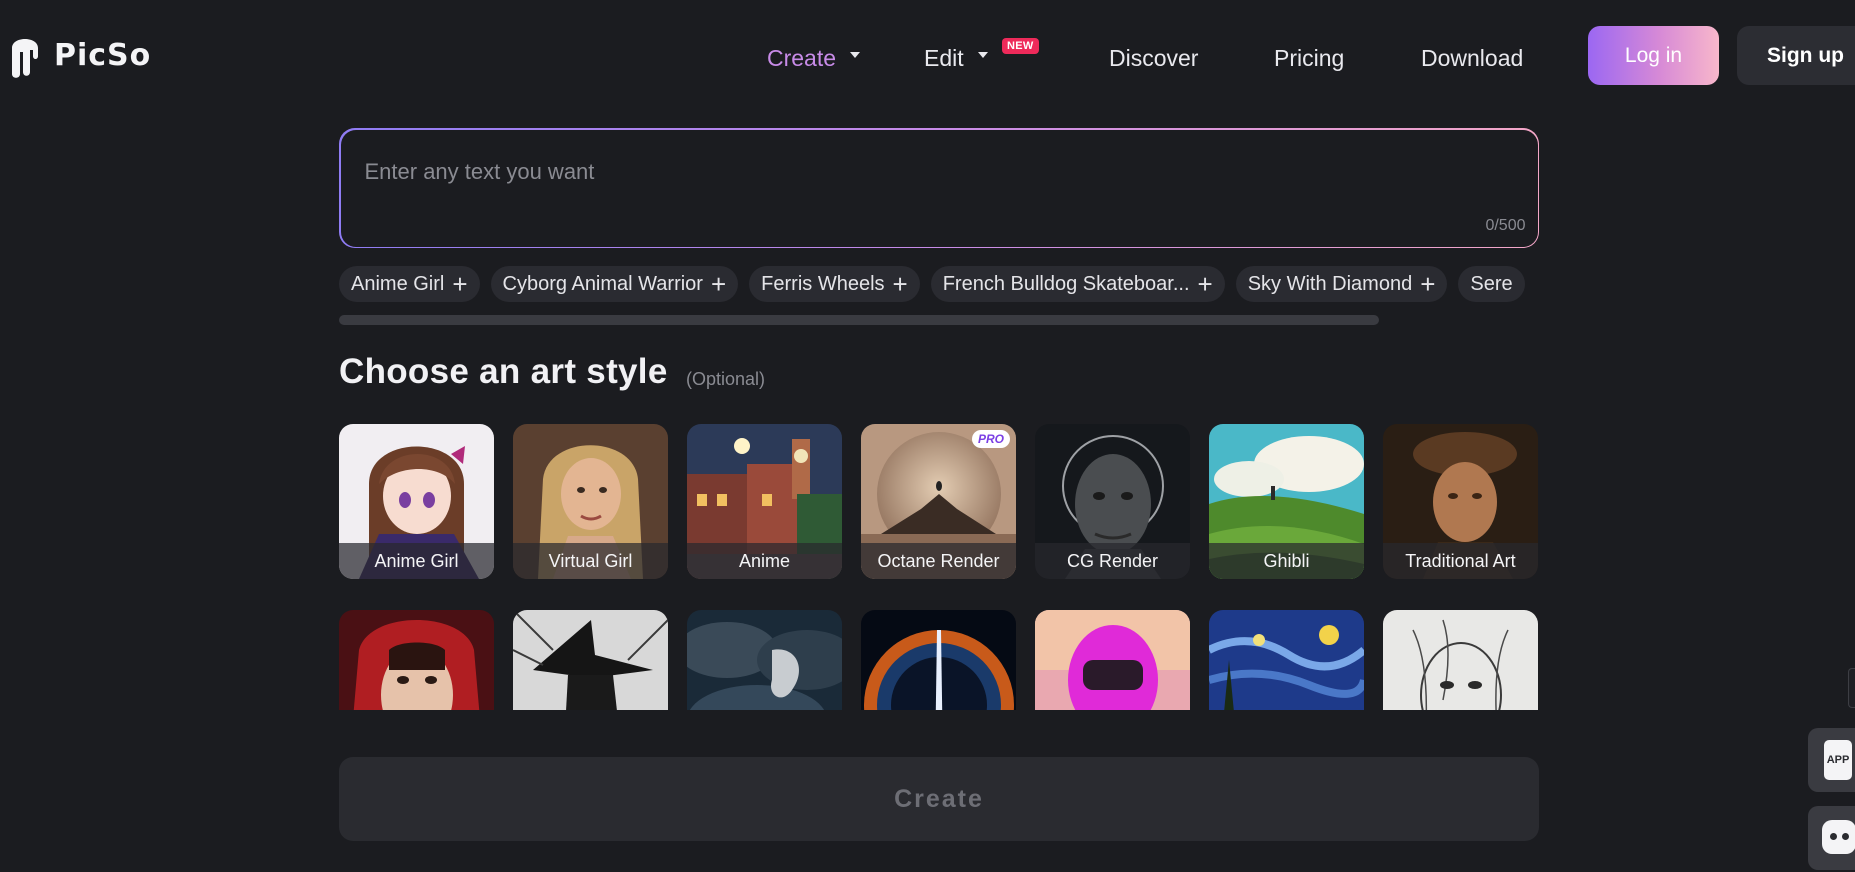  I want to click on nav-download: Download, so click(1472, 58).